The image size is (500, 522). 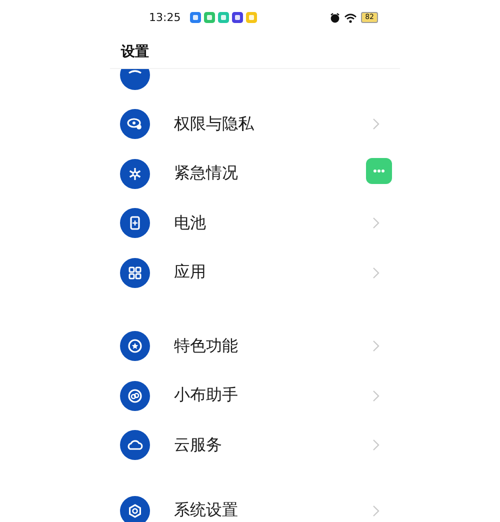 What do you see at coordinates (135, 223) in the screenshot?
I see `battery-icon` at bounding box center [135, 223].